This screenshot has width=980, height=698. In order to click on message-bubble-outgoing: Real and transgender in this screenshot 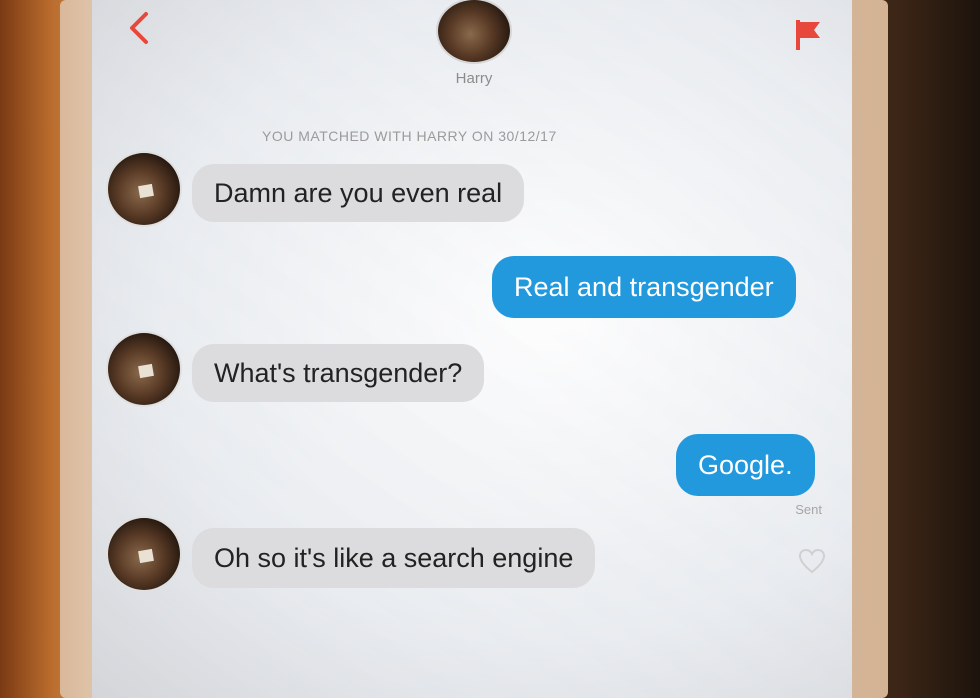, I will do `click(644, 287)`.